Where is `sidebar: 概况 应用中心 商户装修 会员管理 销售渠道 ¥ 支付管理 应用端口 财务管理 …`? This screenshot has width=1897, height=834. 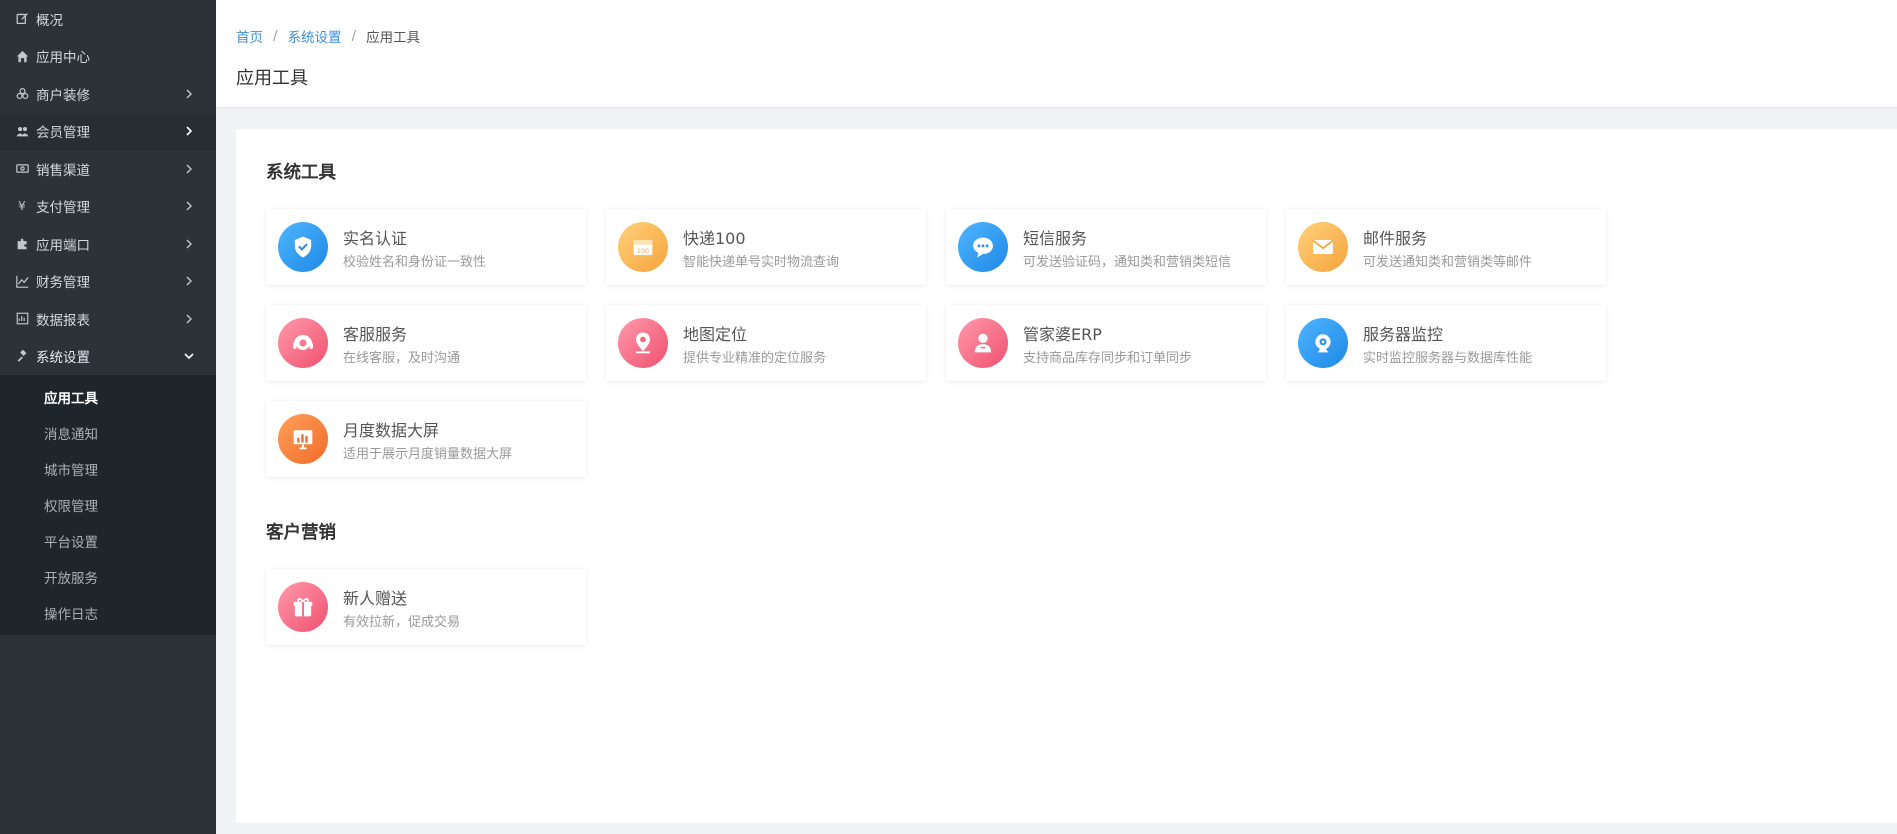 sidebar: 概况 应用中心 商户装修 会员管理 销售渠道 ¥ 支付管理 应用端口 财务管理 … is located at coordinates (108, 417).